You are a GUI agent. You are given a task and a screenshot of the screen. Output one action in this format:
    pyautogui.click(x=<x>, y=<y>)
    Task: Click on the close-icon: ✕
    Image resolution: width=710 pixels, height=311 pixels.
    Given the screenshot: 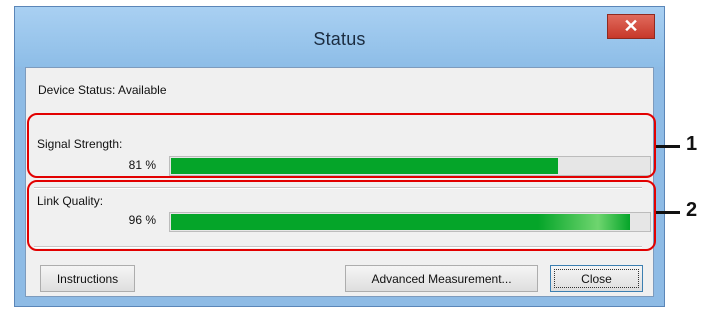 What is the action you would take?
    pyautogui.click(x=631, y=26)
    